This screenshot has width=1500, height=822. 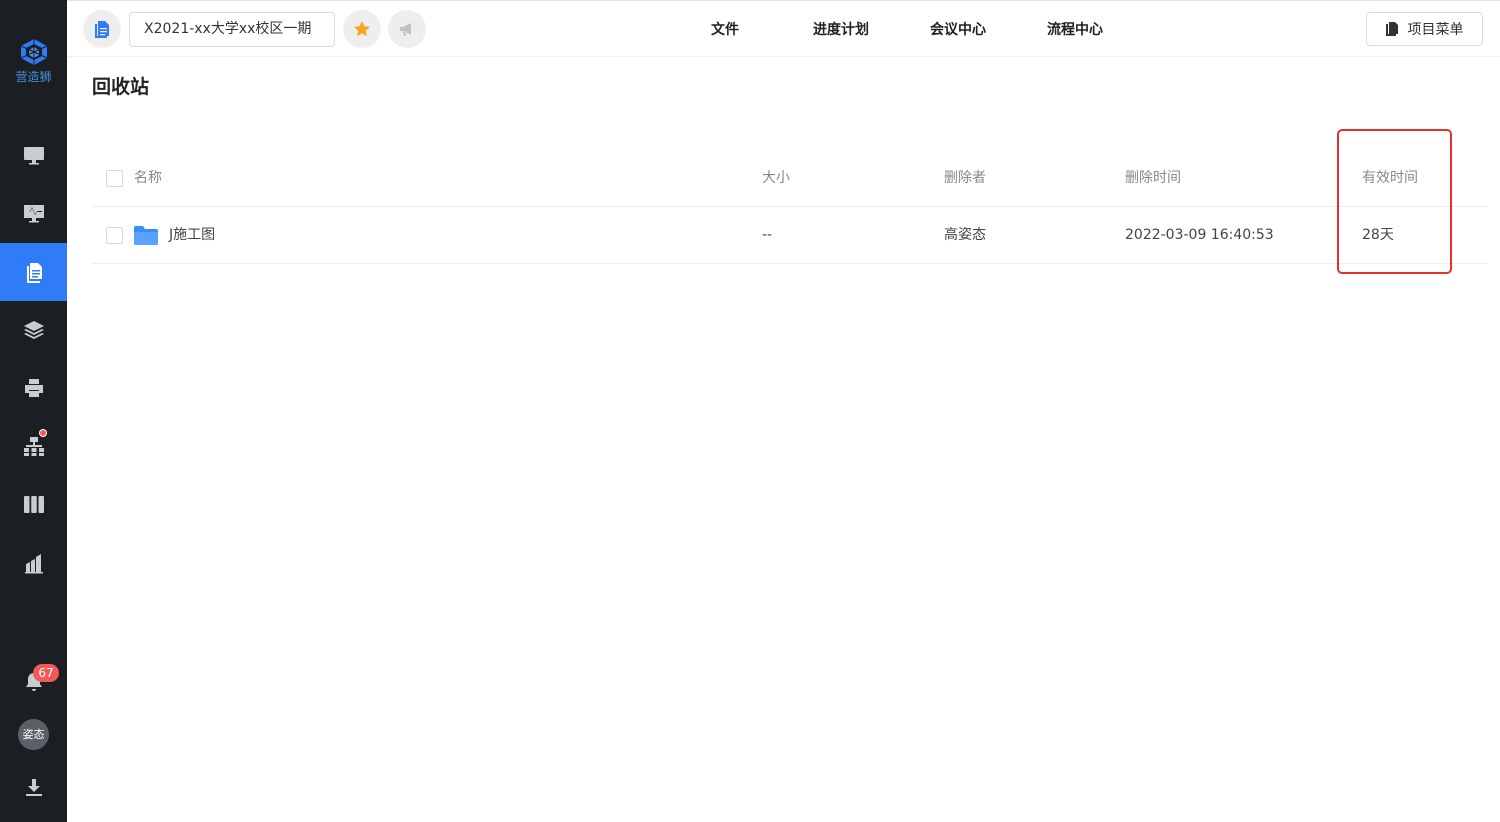 I want to click on sidebar-item-buildings, so click(x=33, y=563).